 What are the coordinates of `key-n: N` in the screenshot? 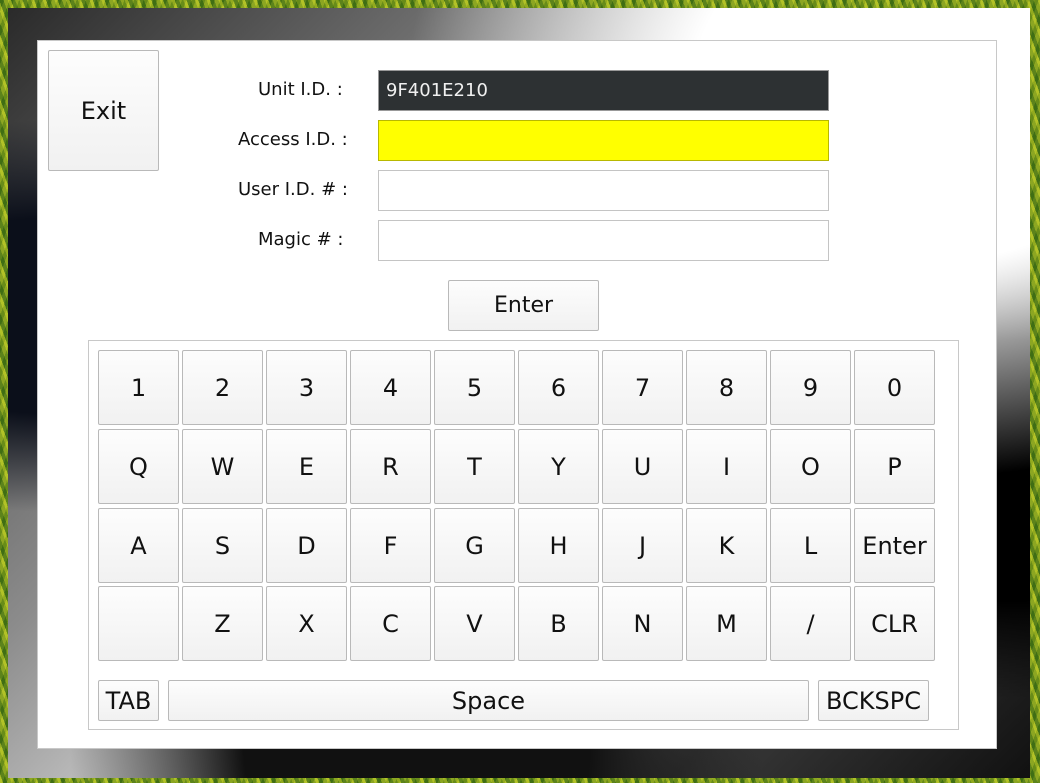 It's located at (642, 623).